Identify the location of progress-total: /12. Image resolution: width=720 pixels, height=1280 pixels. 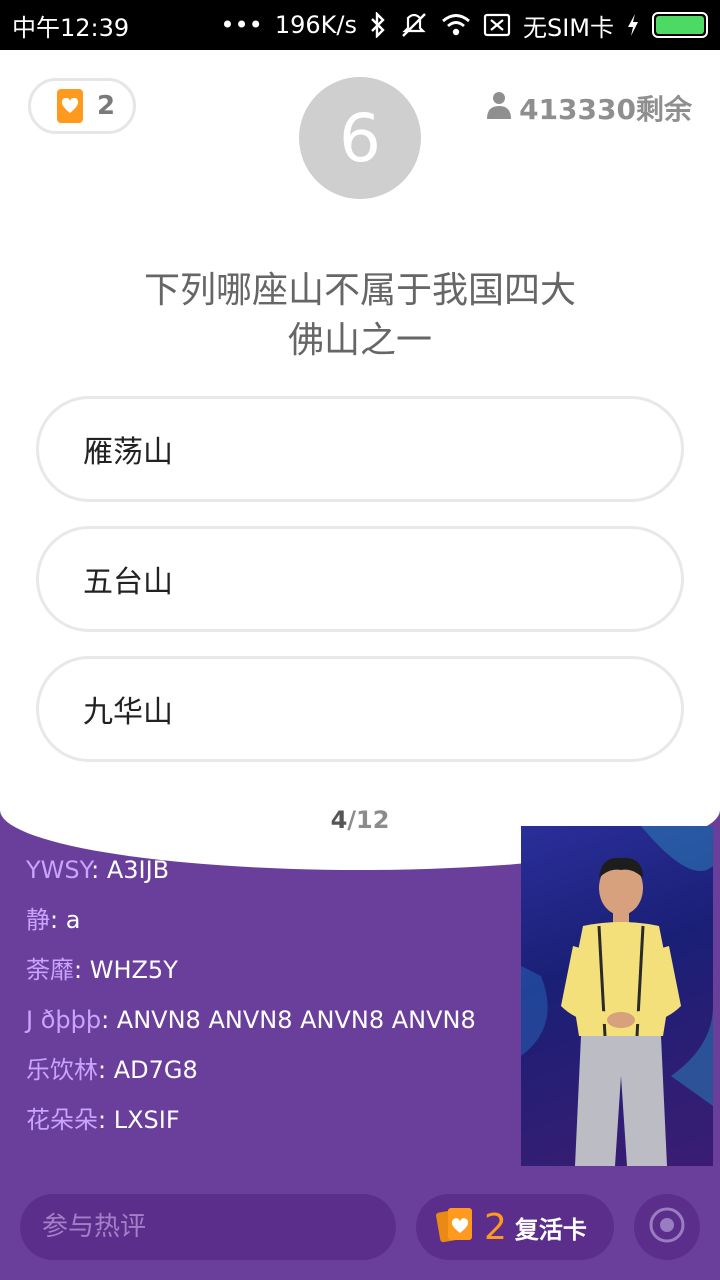
(368, 820).